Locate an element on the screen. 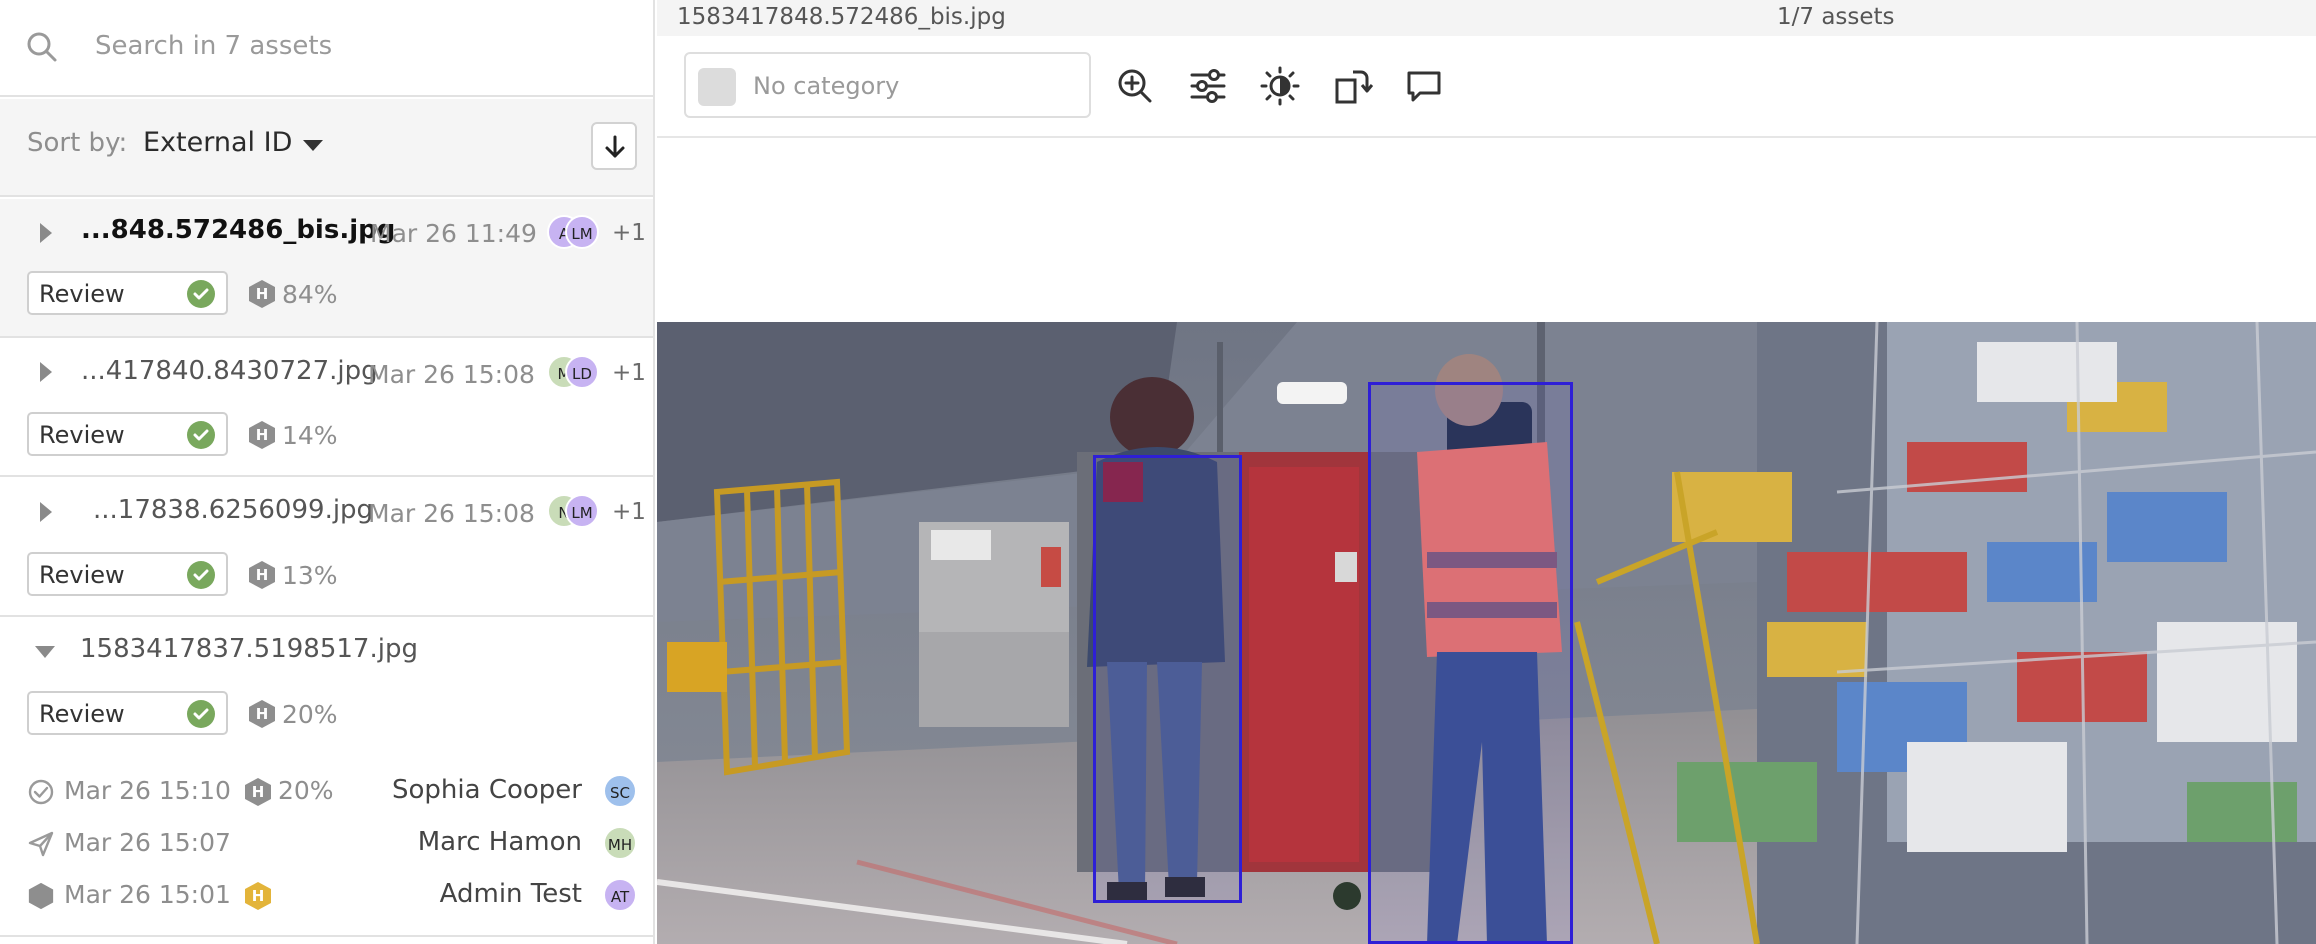 The image size is (2316, 944). avatar: MH is located at coordinates (620, 843).